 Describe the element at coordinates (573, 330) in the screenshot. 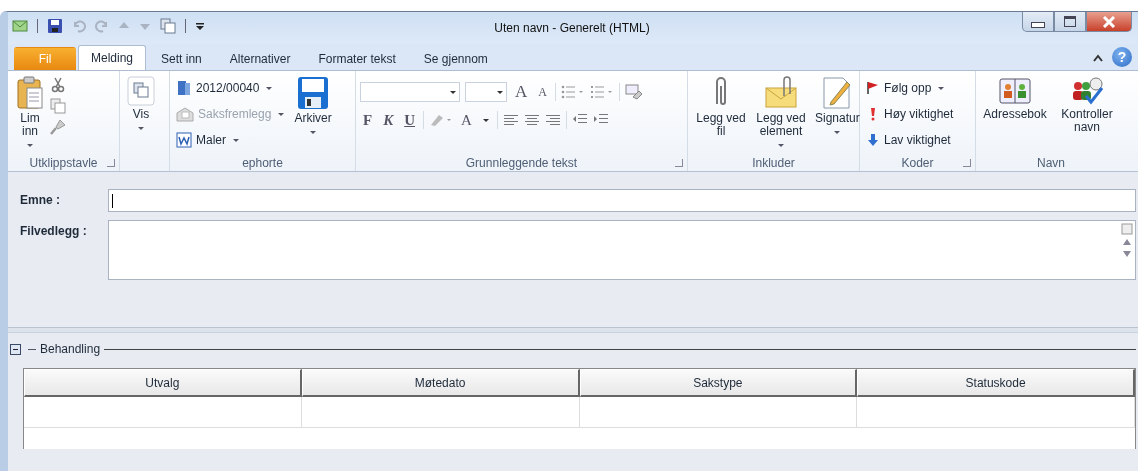

I see `splitter-handle` at that location.